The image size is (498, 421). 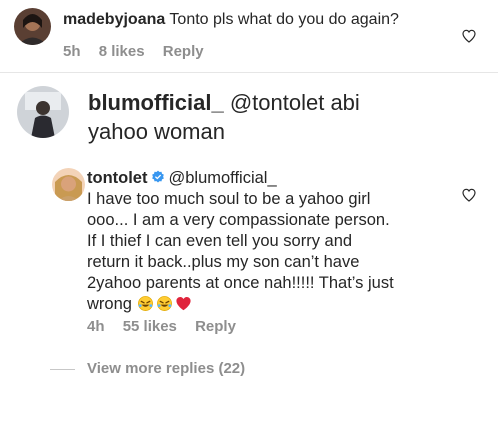 I want to click on likes-count: 55 likes, so click(x=150, y=326).